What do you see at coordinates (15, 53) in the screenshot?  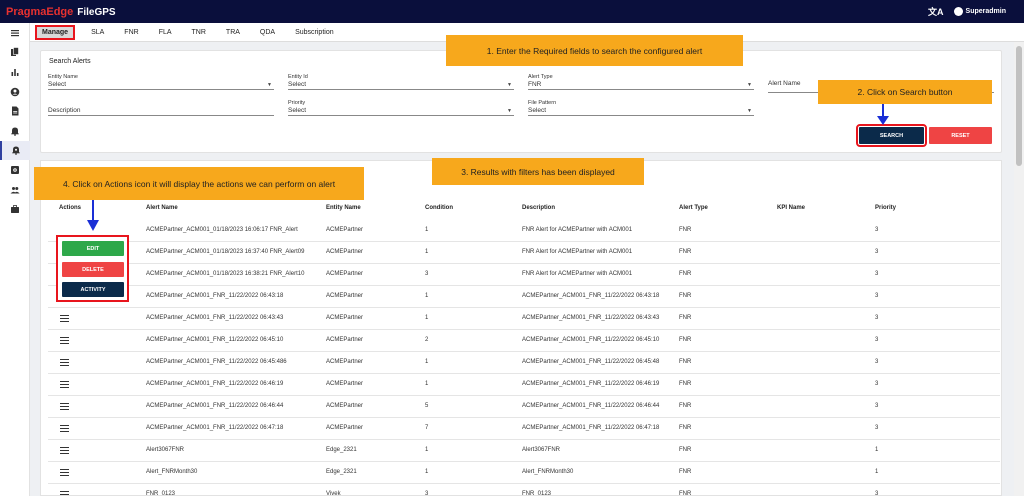 I see `files-icon` at bounding box center [15, 53].